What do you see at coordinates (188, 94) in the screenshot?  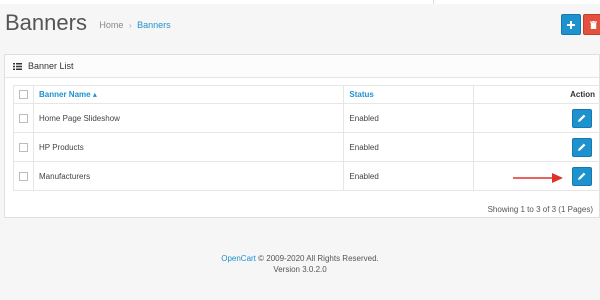 I see `column-header-banner-name: Banner Name ▴` at bounding box center [188, 94].